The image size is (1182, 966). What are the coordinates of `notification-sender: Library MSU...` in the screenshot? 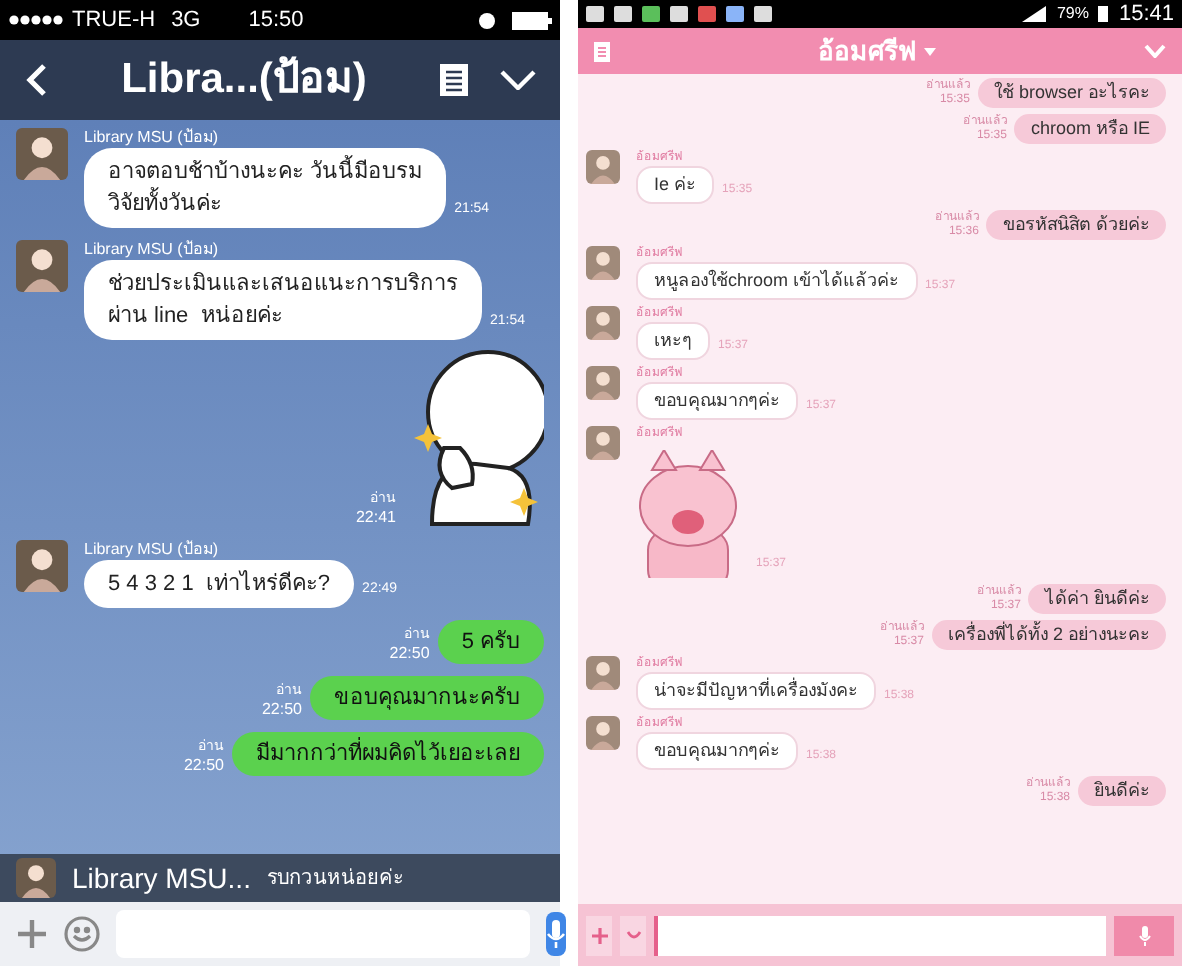 It's located at (161, 878).